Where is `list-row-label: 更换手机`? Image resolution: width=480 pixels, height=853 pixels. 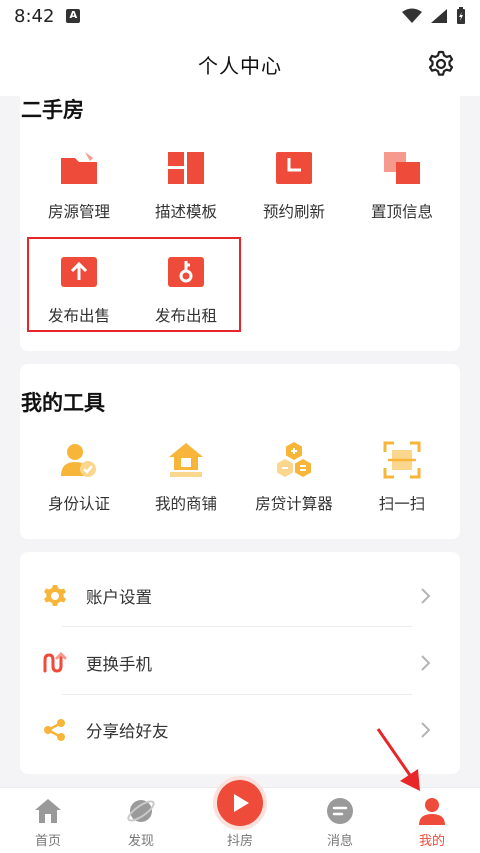 list-row-label: 更换手机 is located at coordinates (119, 664).